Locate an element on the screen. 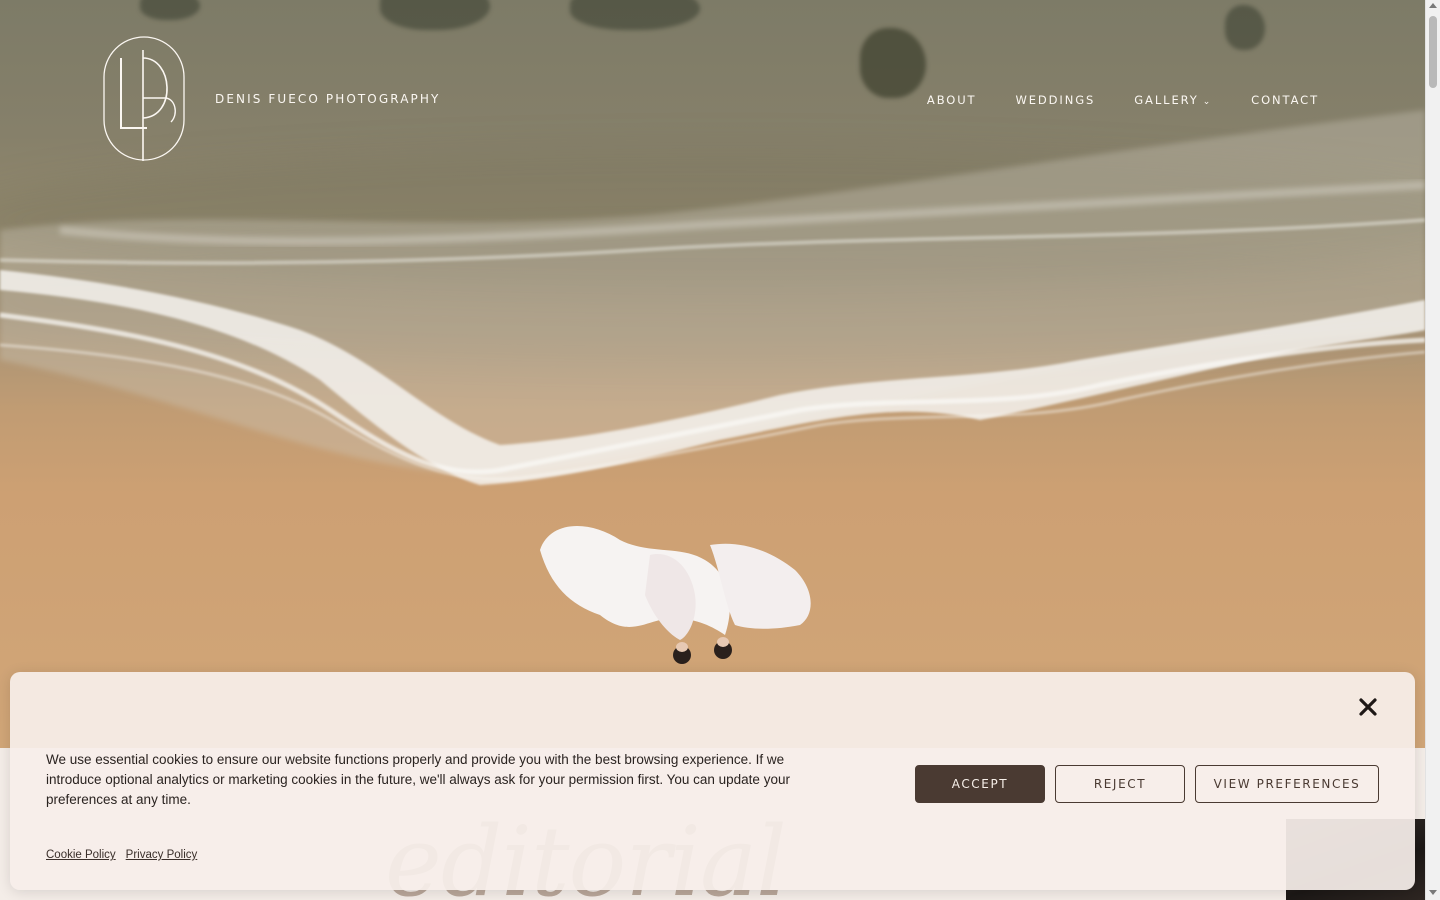 The image size is (1440, 900). nav-label: WEDDINGS is located at coordinates (1055, 100).